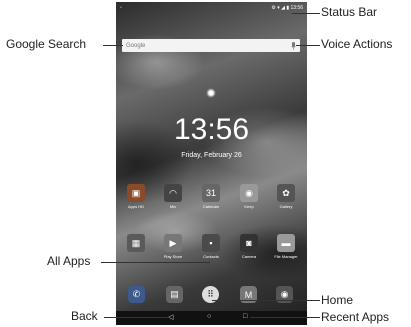 The width and height of the screenshot is (411, 327). I want to click on callout-line-home, so click(266, 300).